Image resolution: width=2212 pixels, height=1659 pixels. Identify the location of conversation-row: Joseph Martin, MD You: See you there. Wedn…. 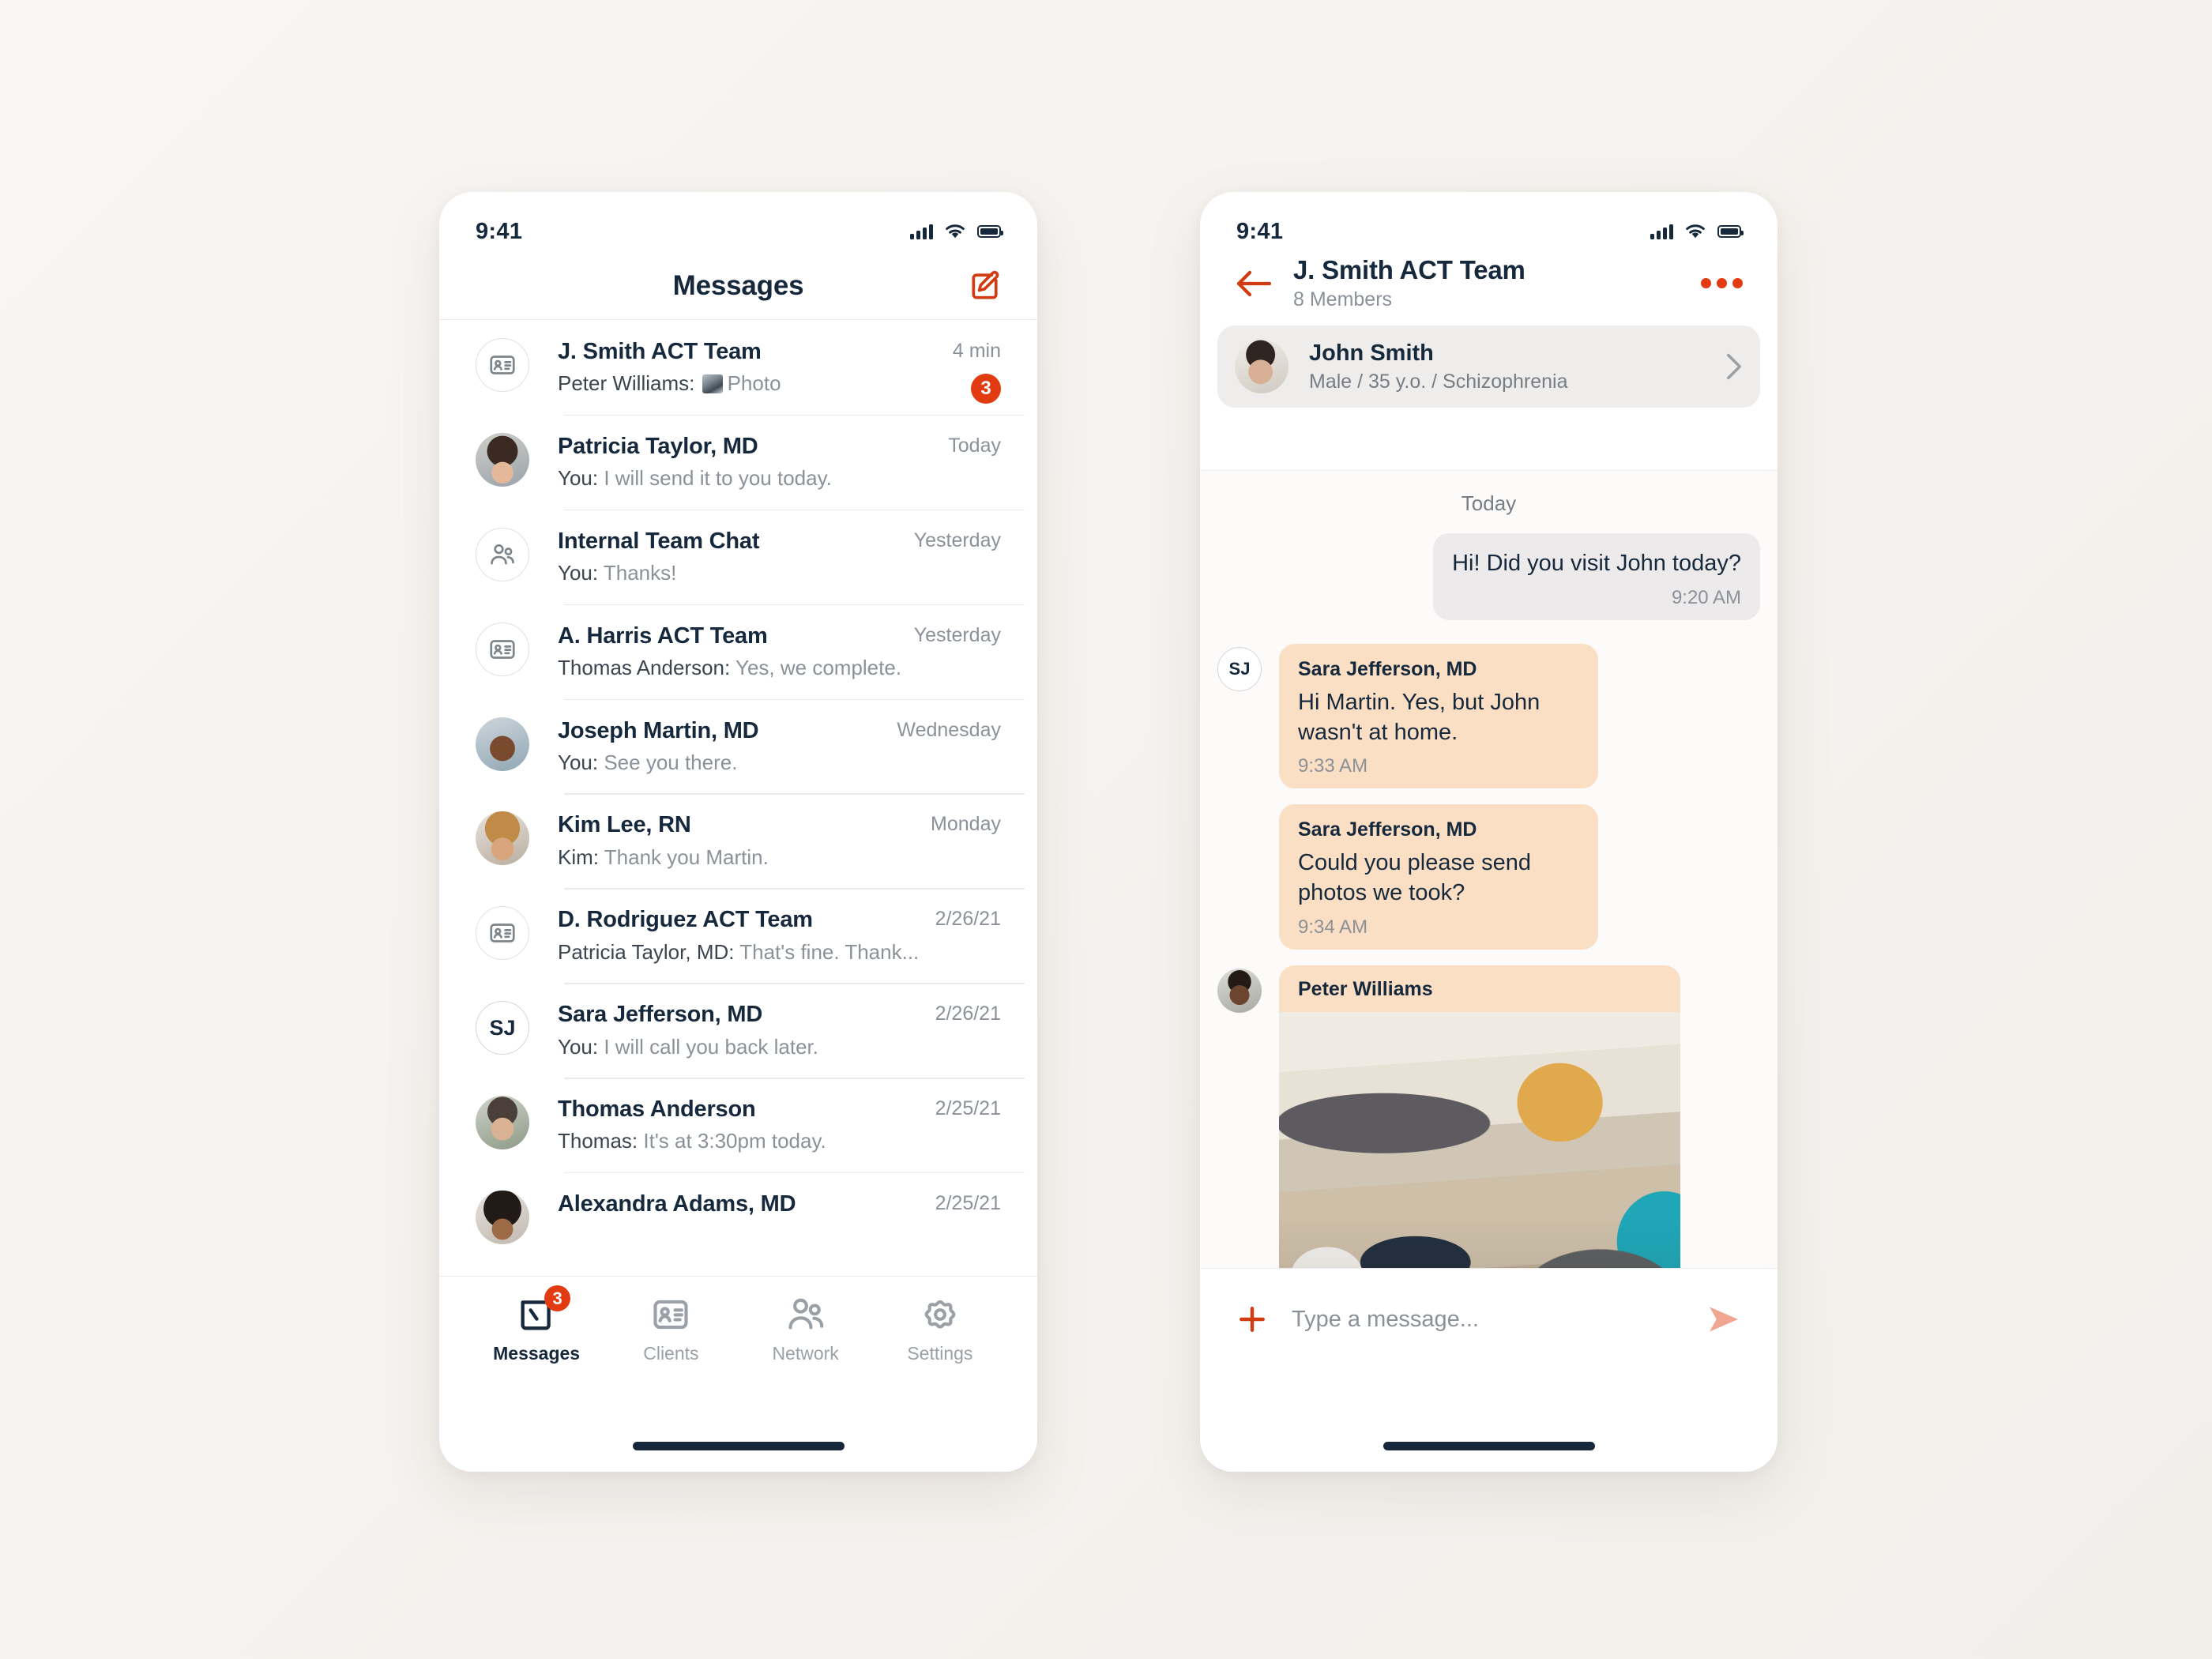
(751, 746).